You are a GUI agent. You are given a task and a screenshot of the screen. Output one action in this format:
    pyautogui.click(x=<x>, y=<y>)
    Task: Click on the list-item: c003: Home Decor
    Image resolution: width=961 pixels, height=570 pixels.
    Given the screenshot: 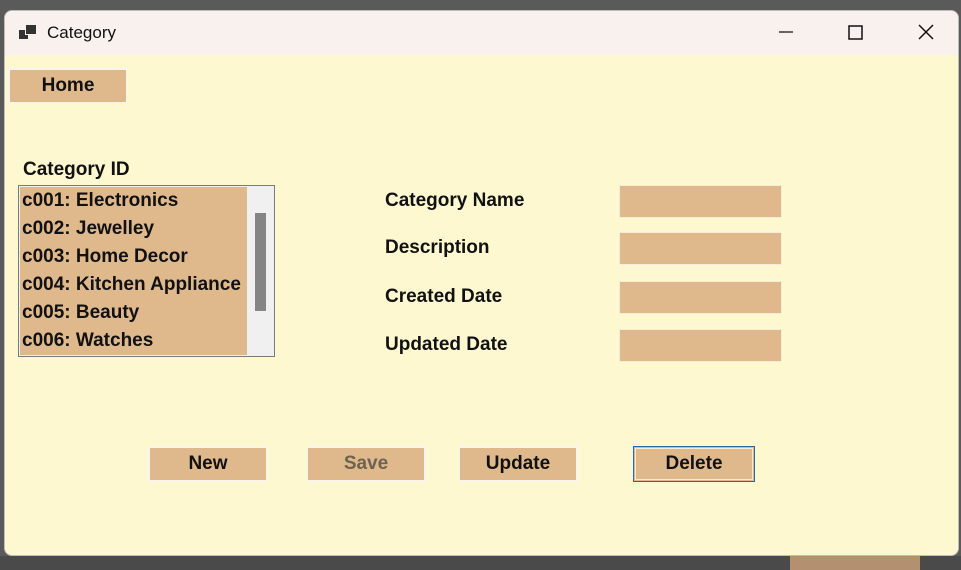 What is the action you would take?
    pyautogui.click(x=133, y=257)
    